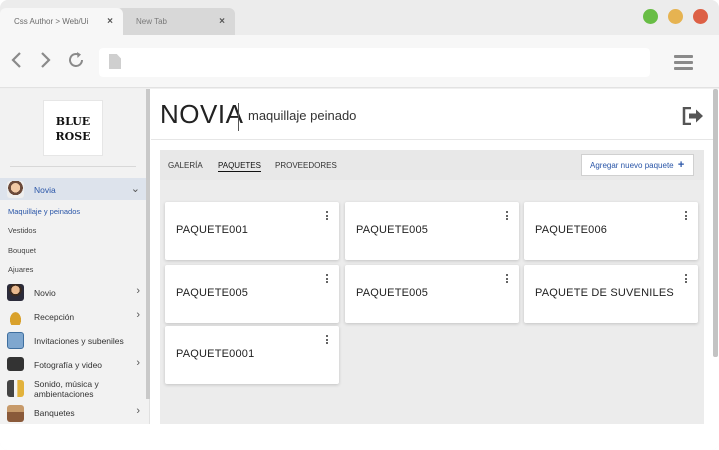  What do you see at coordinates (693, 116) in the screenshot?
I see `logout-icon` at bounding box center [693, 116].